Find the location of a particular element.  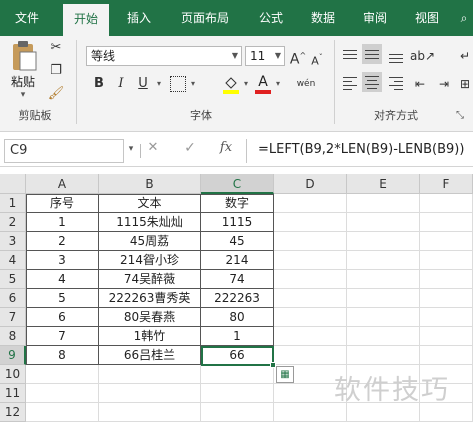

row-header-9: 9 is located at coordinates (13, 355).